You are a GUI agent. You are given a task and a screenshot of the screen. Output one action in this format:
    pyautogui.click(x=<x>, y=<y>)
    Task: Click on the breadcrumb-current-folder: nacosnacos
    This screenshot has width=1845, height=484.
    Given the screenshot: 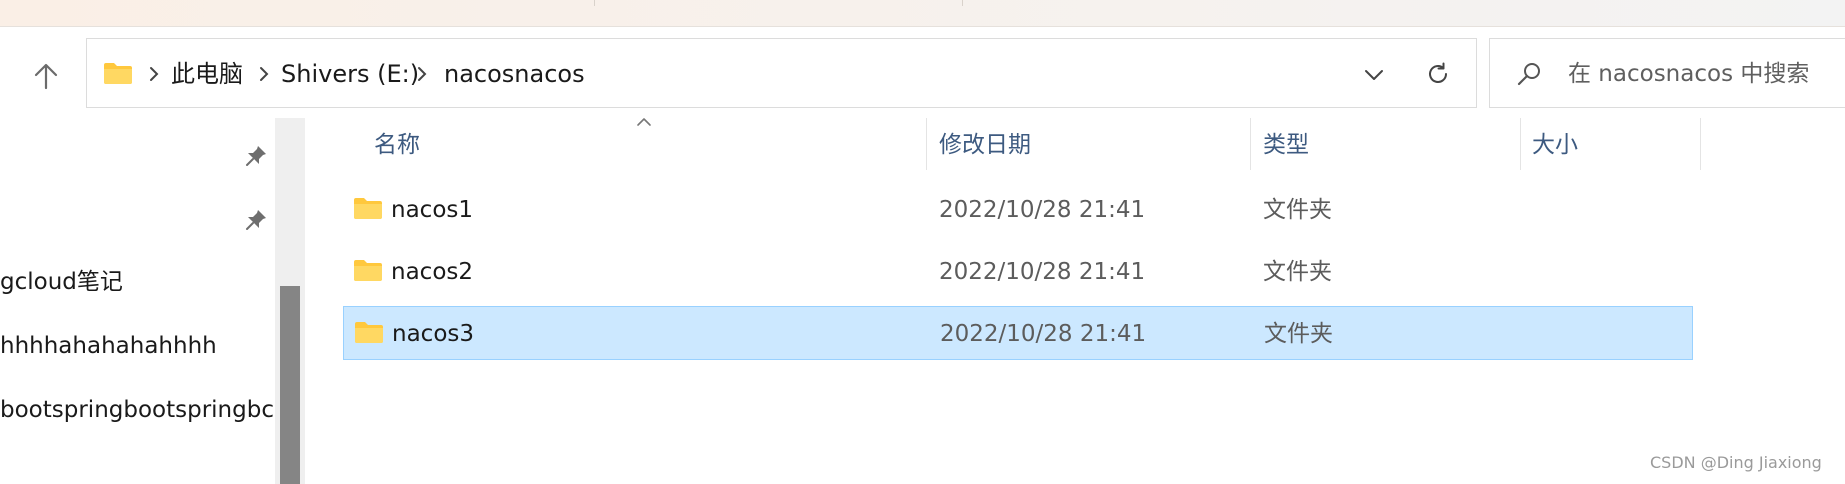 What is the action you would take?
    pyautogui.click(x=514, y=74)
    